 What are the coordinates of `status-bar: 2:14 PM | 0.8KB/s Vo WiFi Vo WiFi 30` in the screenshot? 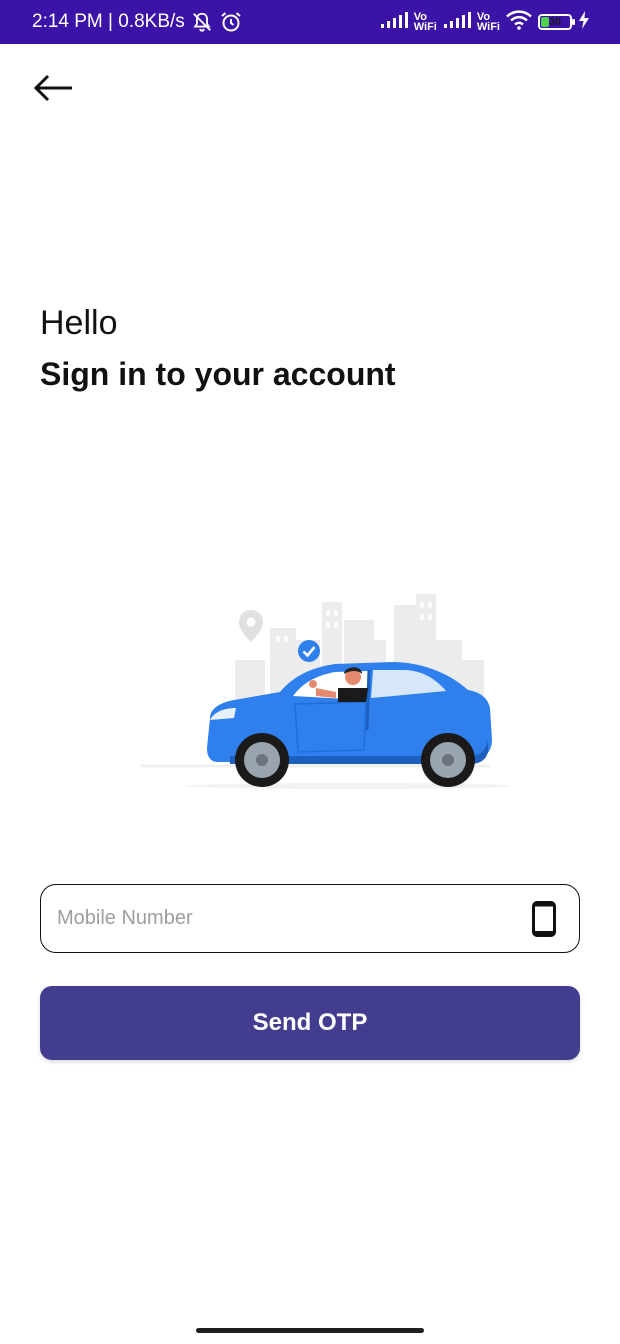 It's located at (310, 22).